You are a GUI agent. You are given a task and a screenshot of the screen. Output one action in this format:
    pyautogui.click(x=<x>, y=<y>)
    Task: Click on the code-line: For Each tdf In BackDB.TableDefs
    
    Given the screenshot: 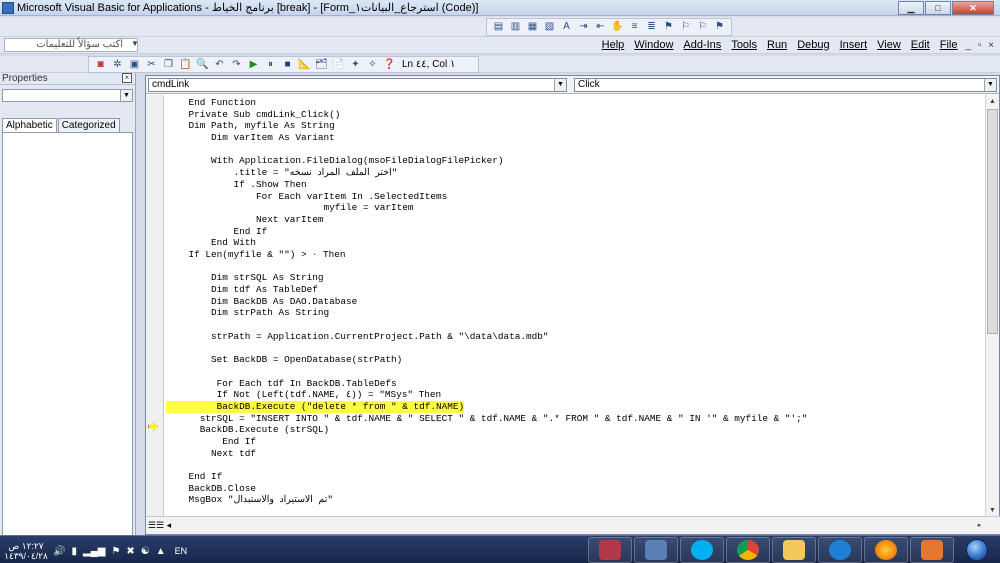 What is the action you would take?
    pyautogui.click(x=575, y=384)
    